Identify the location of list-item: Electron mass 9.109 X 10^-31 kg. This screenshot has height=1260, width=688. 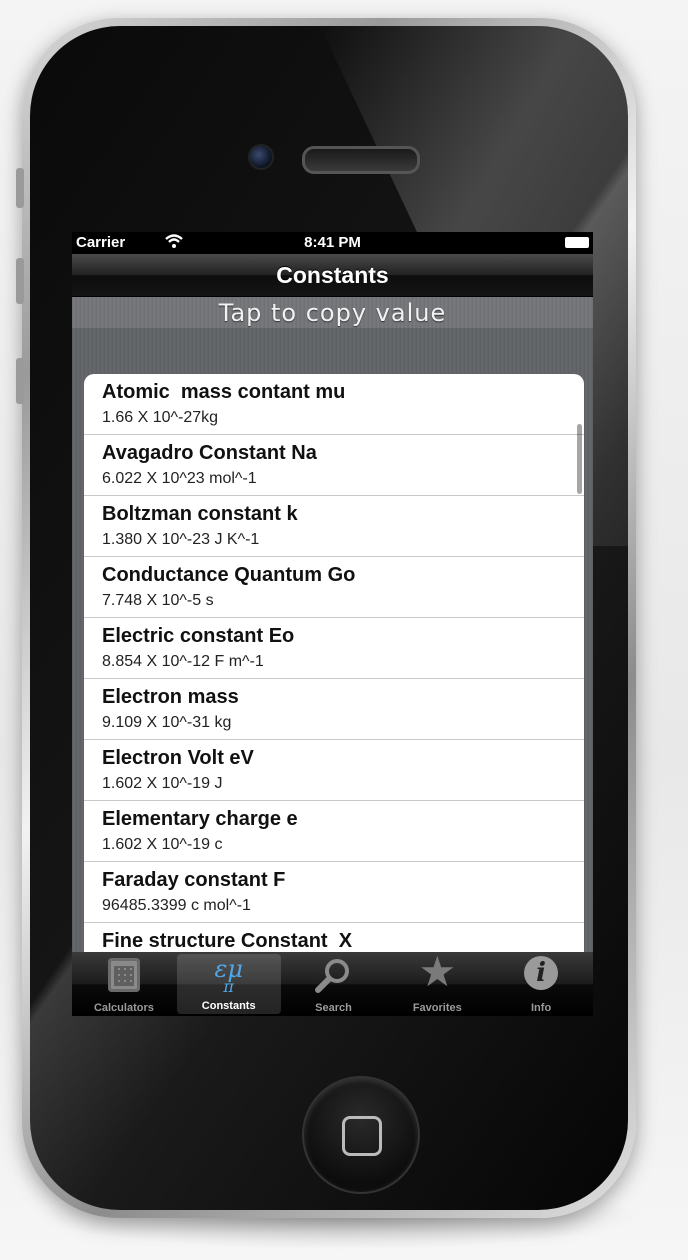
(334, 709).